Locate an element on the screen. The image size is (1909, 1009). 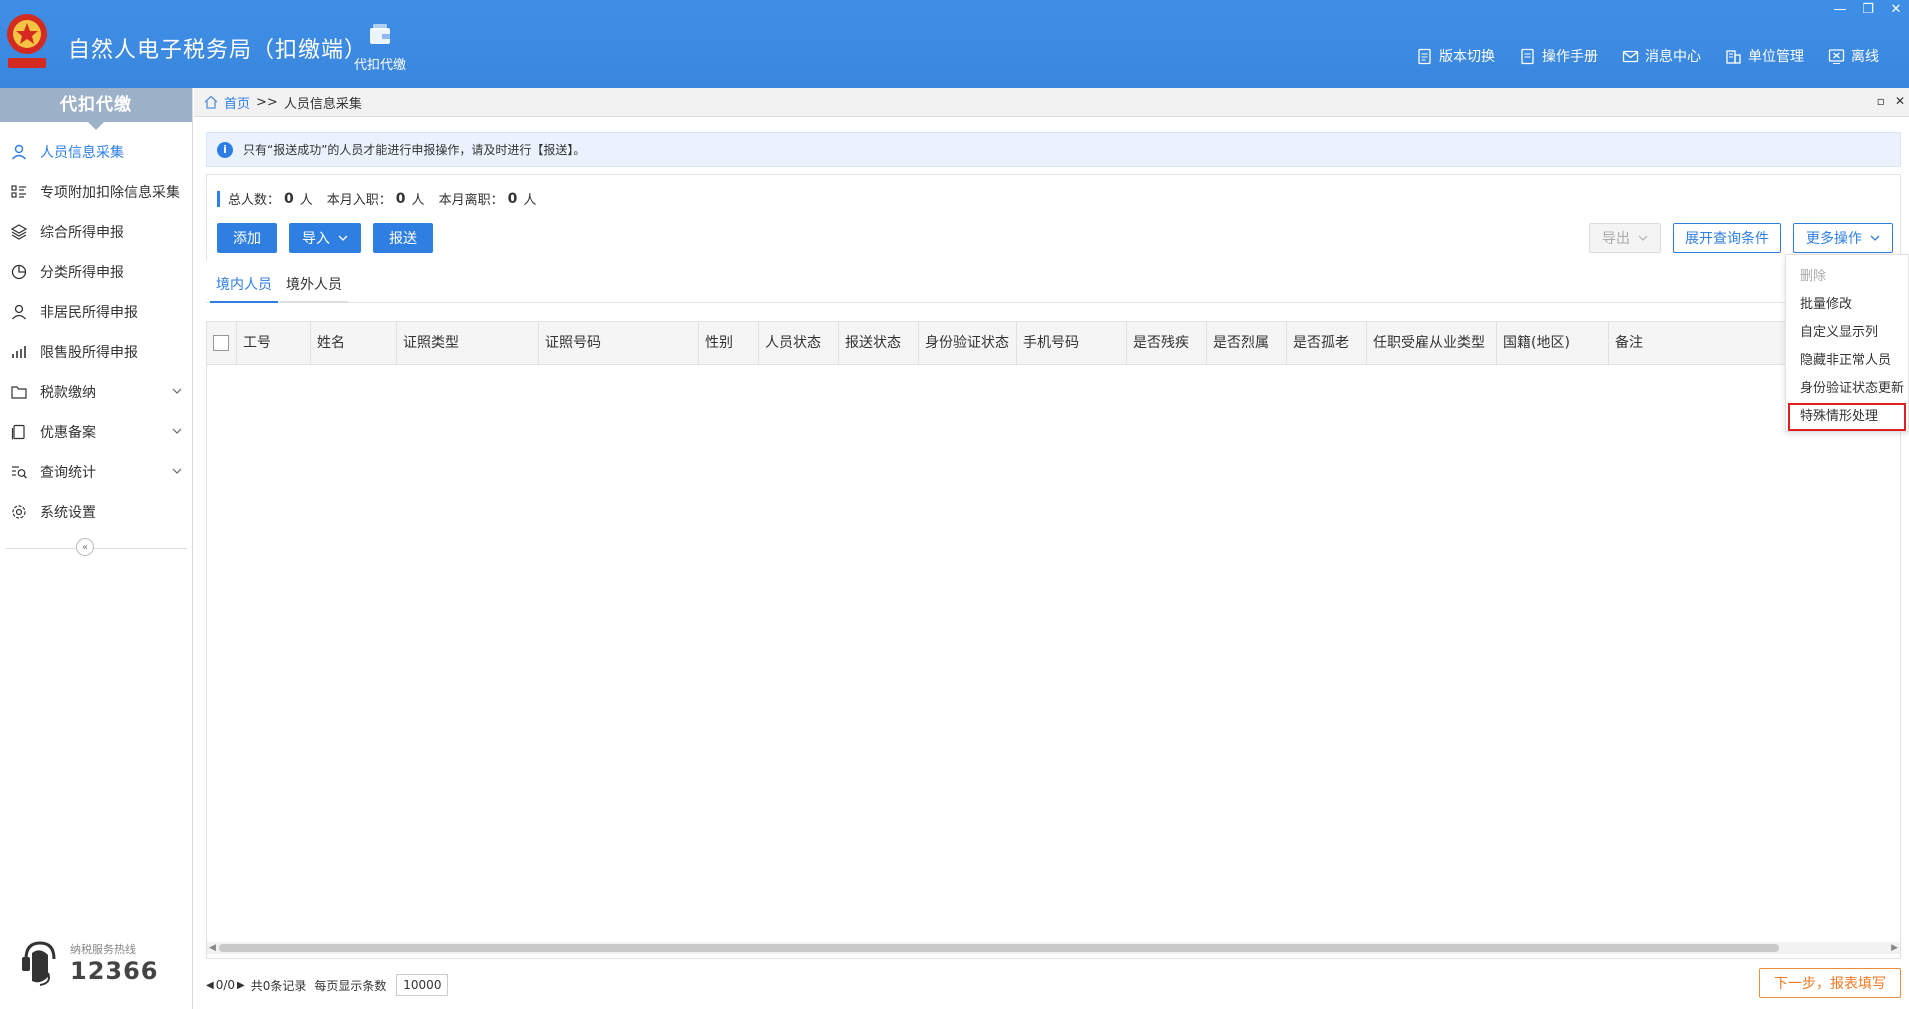
column-header: 人员状态 is located at coordinates (799, 343).